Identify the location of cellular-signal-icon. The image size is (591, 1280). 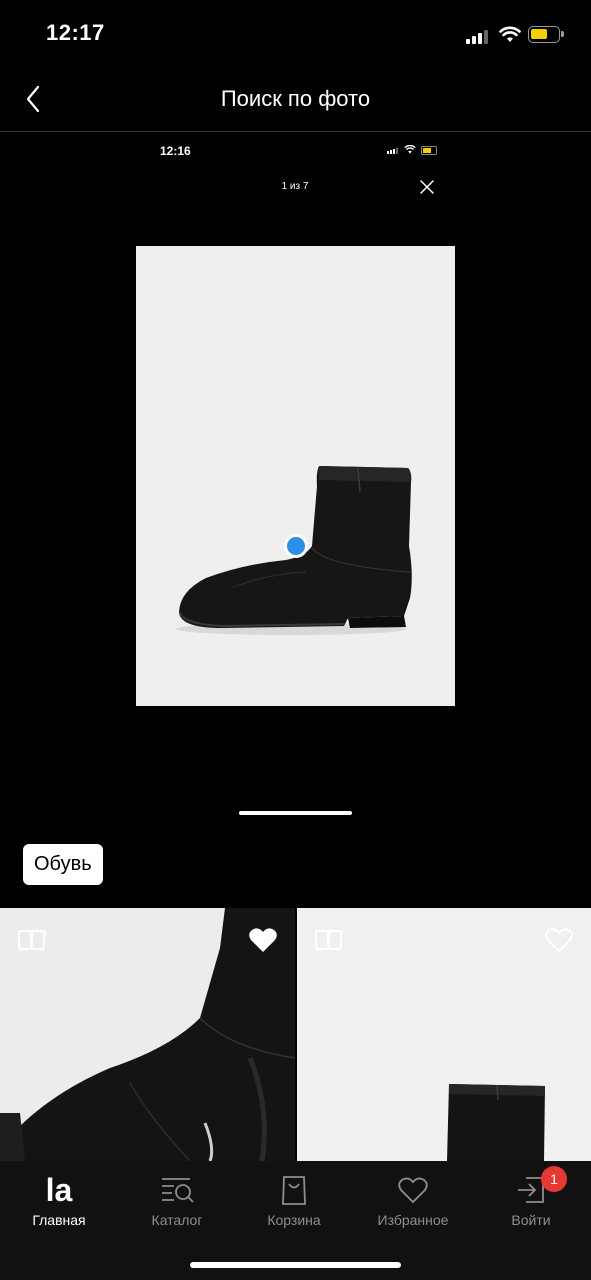
(477, 37).